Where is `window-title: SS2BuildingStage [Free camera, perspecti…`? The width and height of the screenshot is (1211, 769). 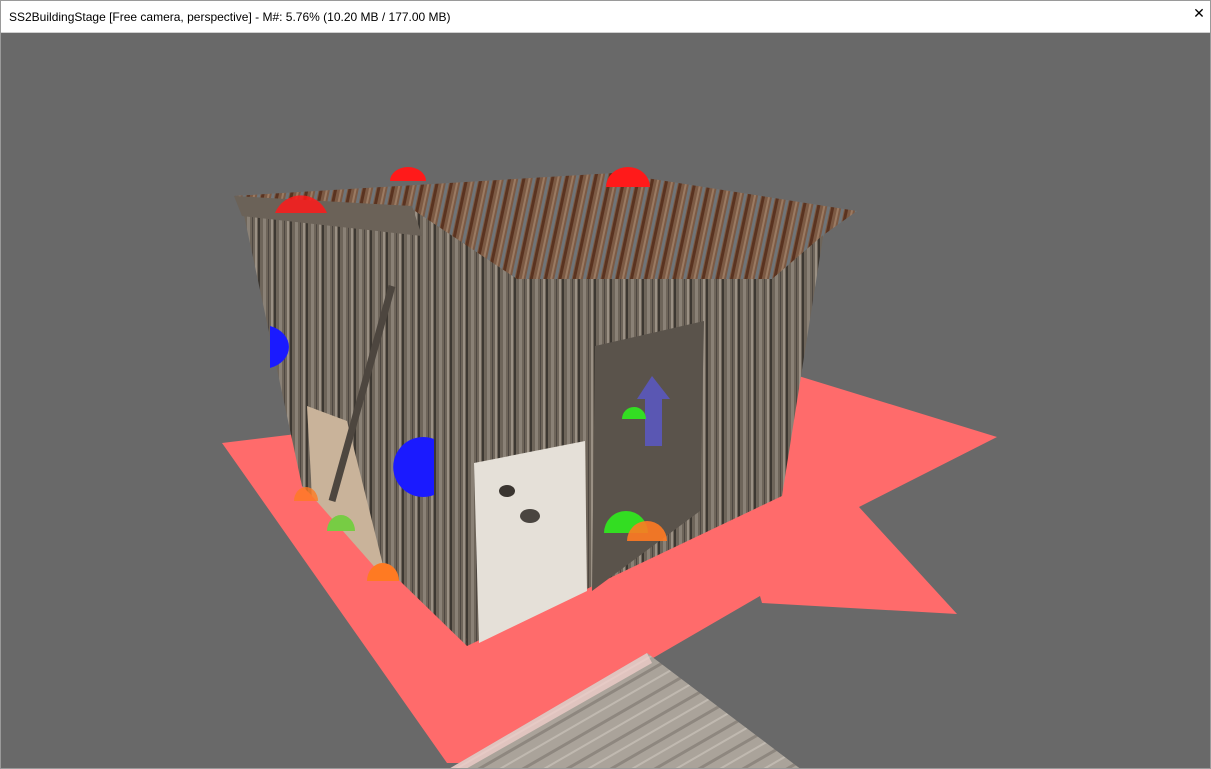
window-title: SS2BuildingStage [Free camera, perspecti… is located at coordinates (230, 16).